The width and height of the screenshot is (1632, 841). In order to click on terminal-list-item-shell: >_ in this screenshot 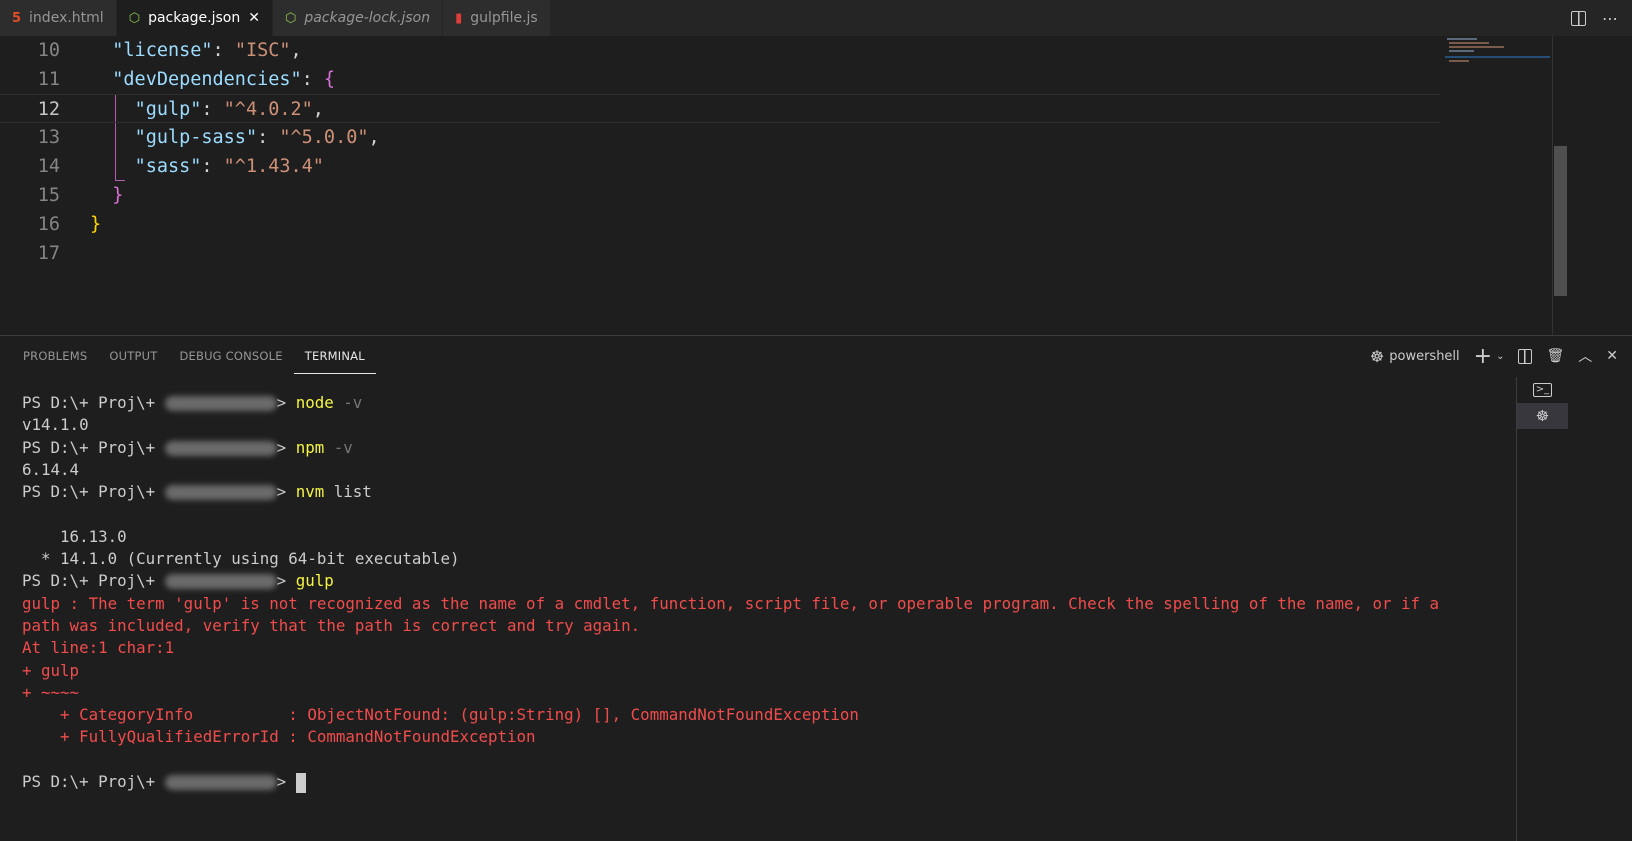, I will do `click(1542, 390)`.